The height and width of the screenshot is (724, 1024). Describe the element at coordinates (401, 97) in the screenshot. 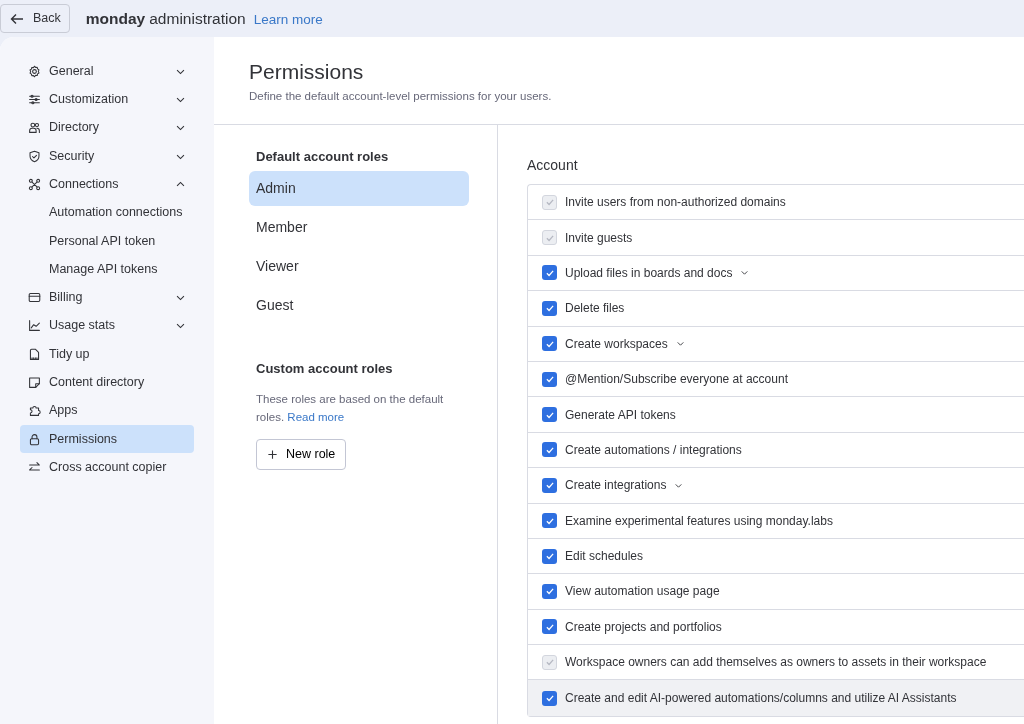

I see `page-subtitle: Define the default account-level permissions for your users.` at that location.